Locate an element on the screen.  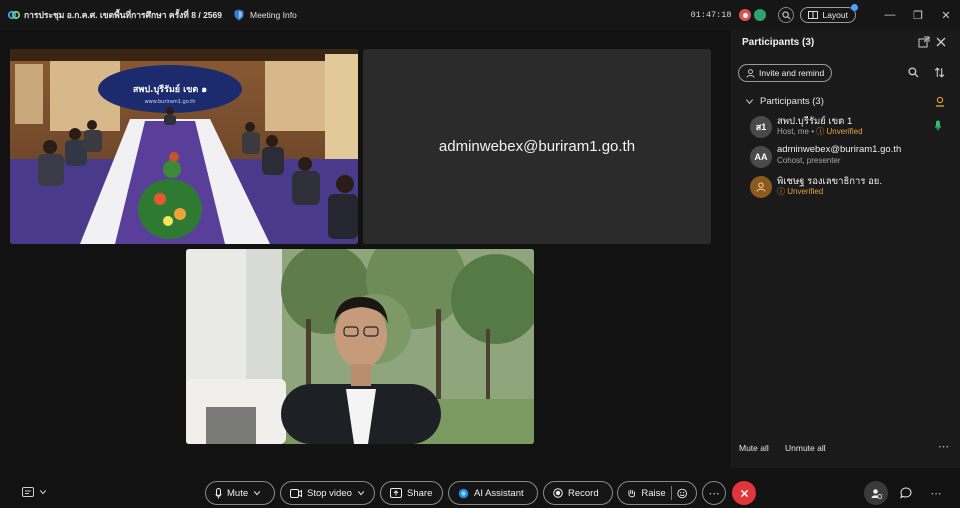
participants-section-header: Participants (3) is located at coordinates (784, 101).